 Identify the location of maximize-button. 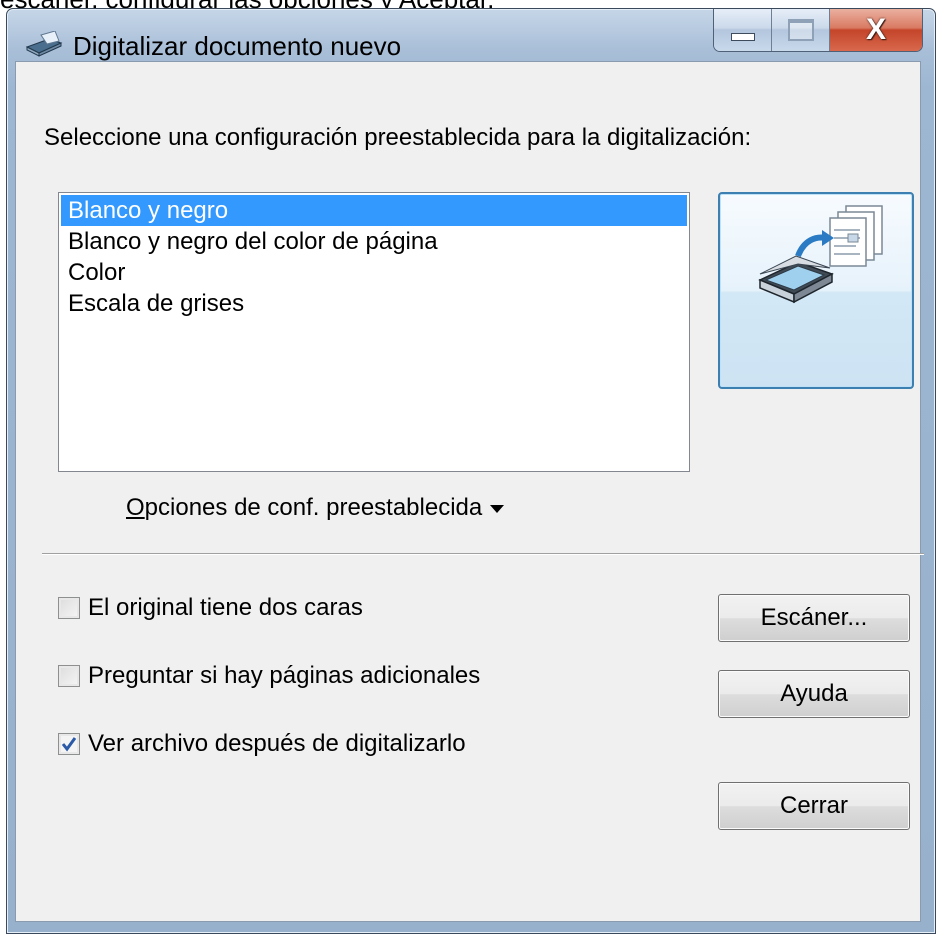
(801, 30).